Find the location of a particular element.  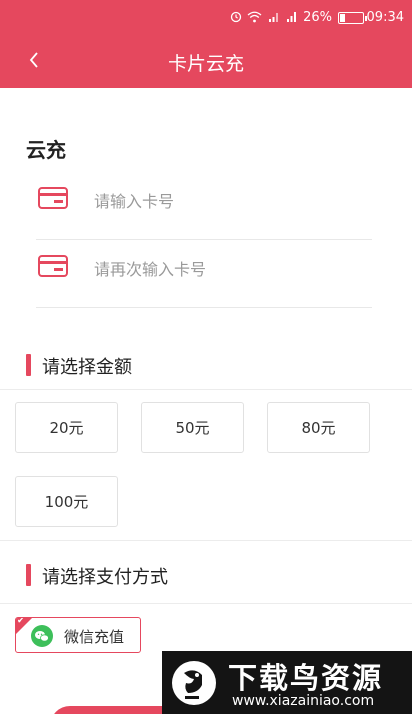

wifi-icon is located at coordinates (254, 18).